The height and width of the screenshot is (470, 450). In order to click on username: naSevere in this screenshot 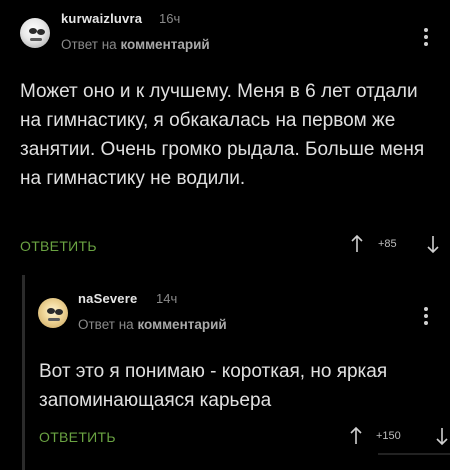, I will do `click(107, 298)`.